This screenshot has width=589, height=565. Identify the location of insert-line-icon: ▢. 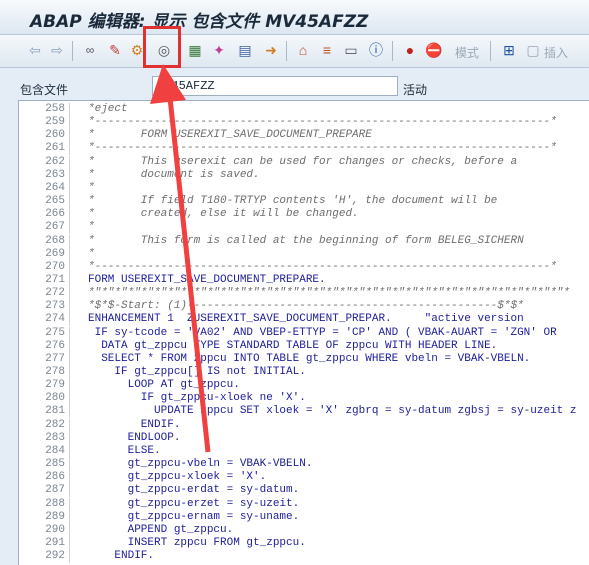
(533, 50).